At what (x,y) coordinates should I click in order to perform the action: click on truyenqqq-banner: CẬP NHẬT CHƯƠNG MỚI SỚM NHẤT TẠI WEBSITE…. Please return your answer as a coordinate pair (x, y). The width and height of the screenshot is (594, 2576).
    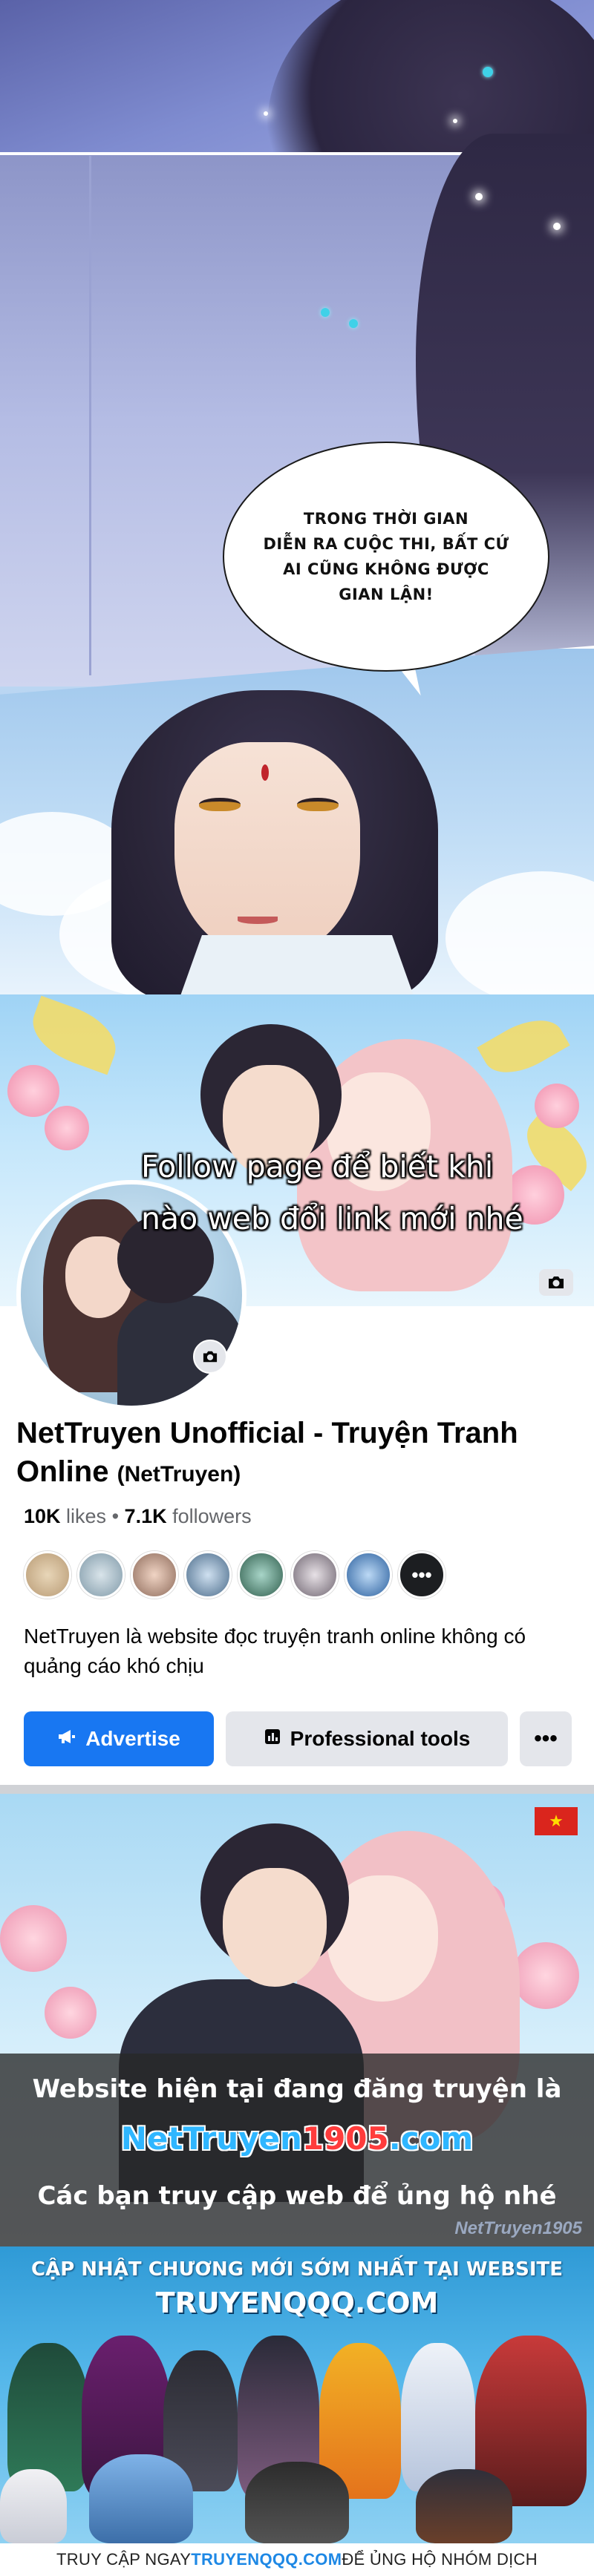
    Looking at the image, I should click on (297, 2411).